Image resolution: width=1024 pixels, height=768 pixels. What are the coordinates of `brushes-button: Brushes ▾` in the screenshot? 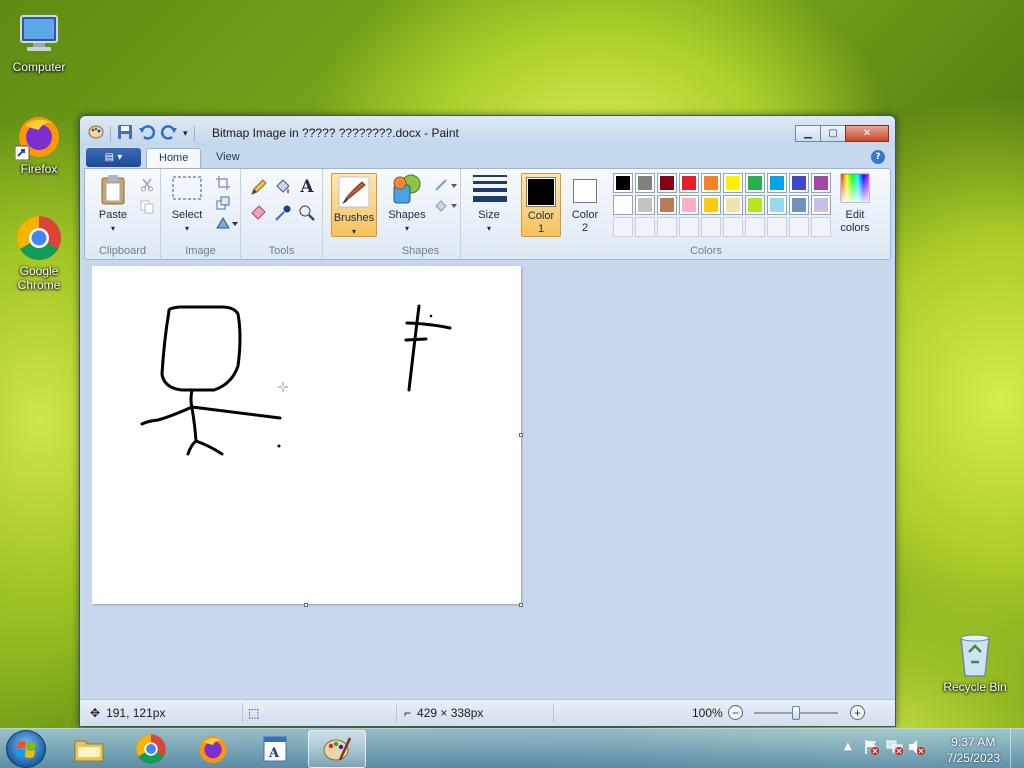 It's located at (354, 205).